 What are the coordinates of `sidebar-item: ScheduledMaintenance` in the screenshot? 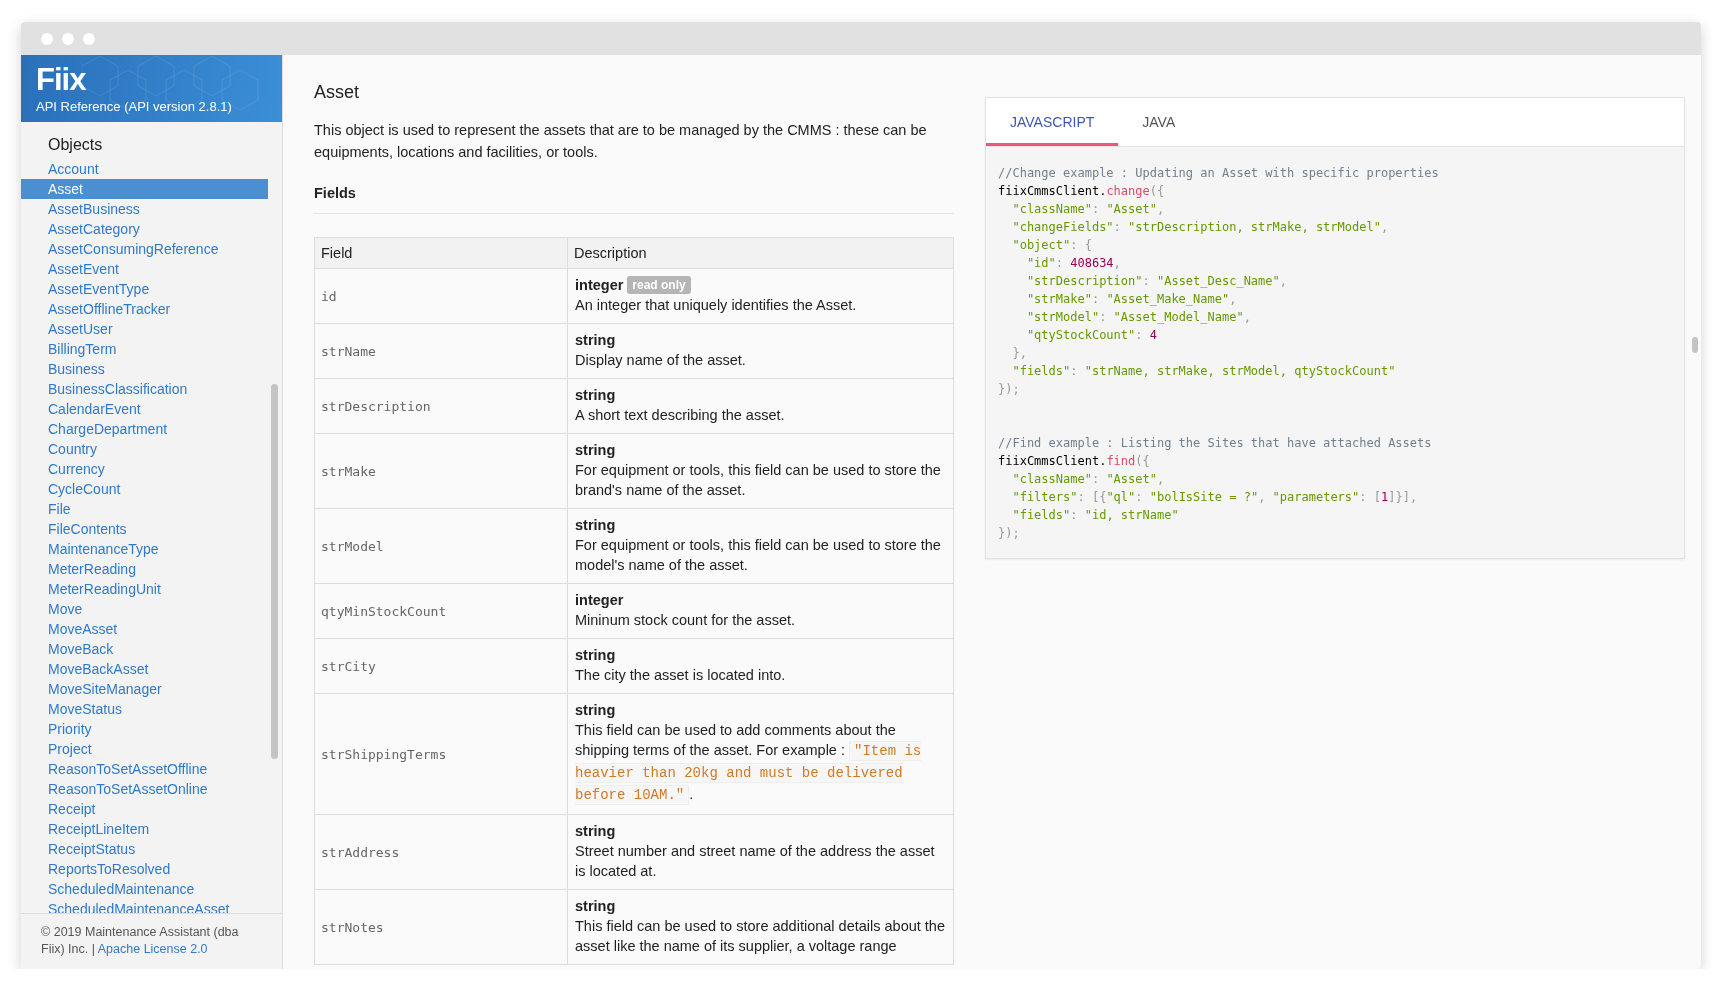 It's located at (144, 889).